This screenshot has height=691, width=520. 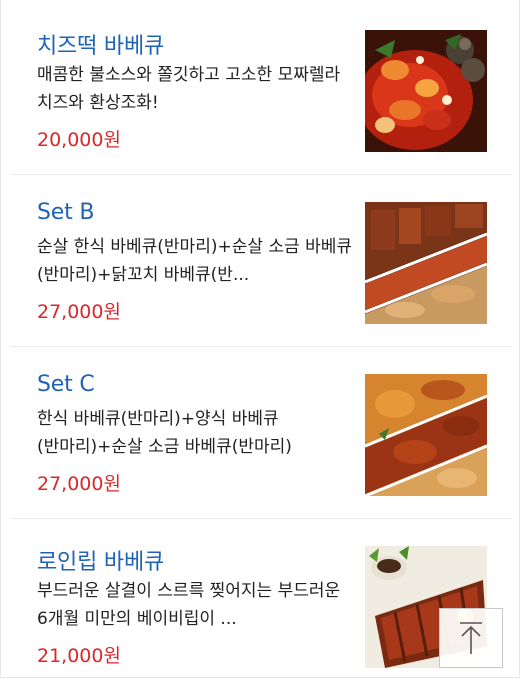 What do you see at coordinates (79, 140) in the screenshot?
I see `menu-item-price: 20,000원` at bounding box center [79, 140].